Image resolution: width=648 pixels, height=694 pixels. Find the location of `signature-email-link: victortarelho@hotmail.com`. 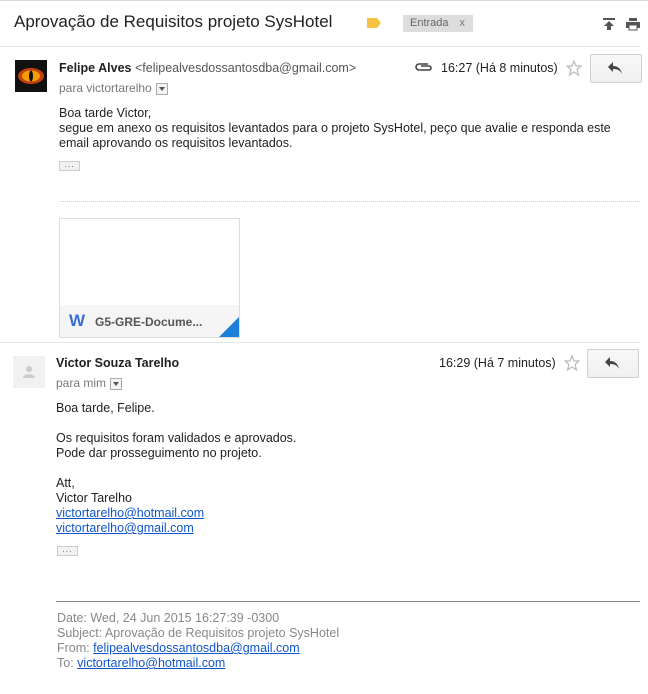

signature-email-link: victortarelho@hotmail.com is located at coordinates (130, 513).